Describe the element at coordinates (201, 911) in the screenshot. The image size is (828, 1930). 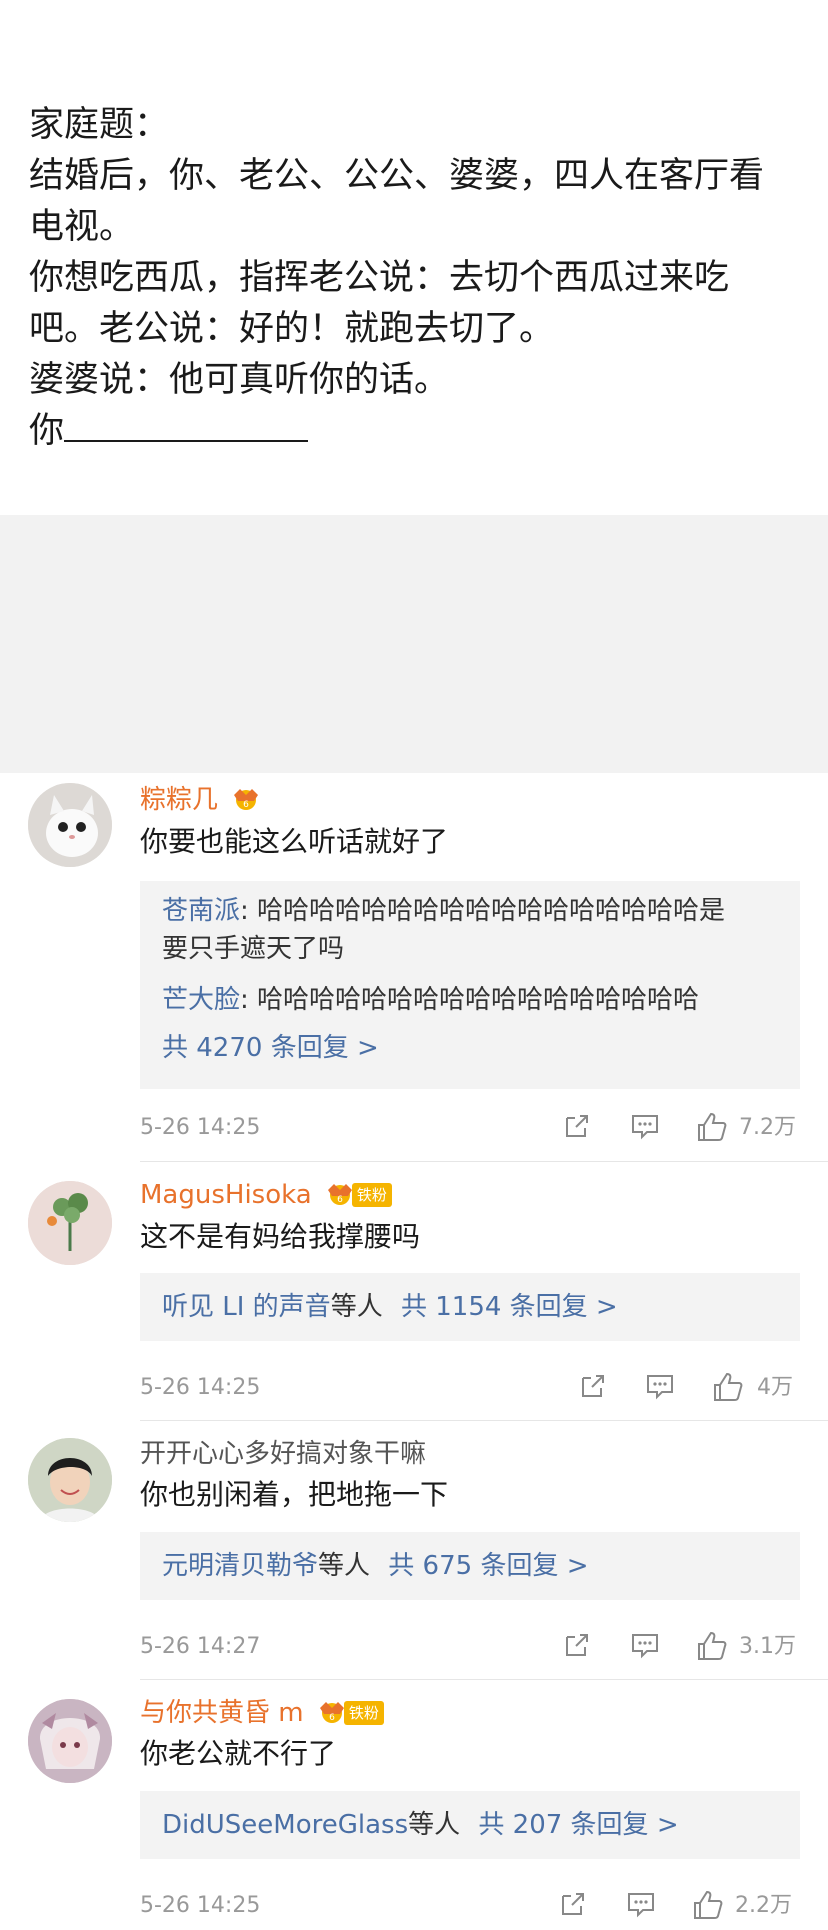
I see `reply-user: 苍南派` at that location.